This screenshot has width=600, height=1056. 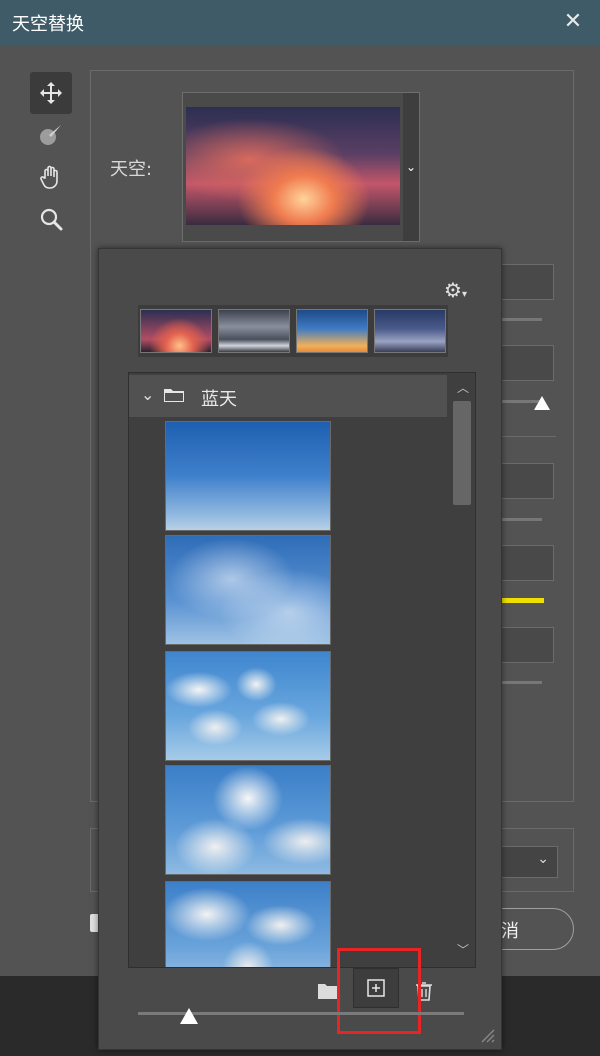 What do you see at coordinates (174, 395) in the screenshot?
I see `folder-icon` at bounding box center [174, 395].